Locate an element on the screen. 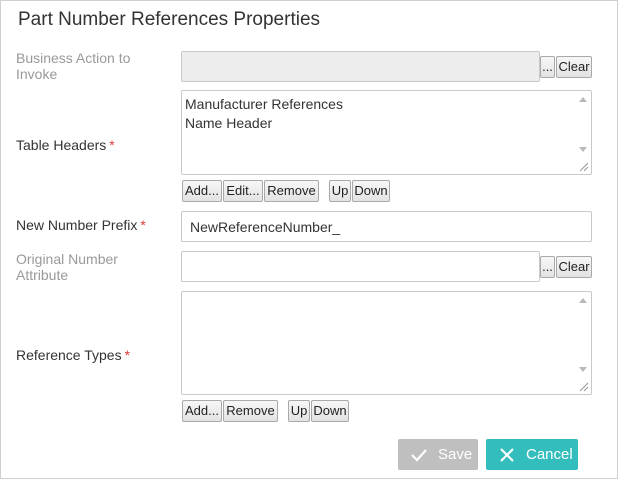  table-headers-list: Manufacturer References Name Header is located at coordinates (386, 132).